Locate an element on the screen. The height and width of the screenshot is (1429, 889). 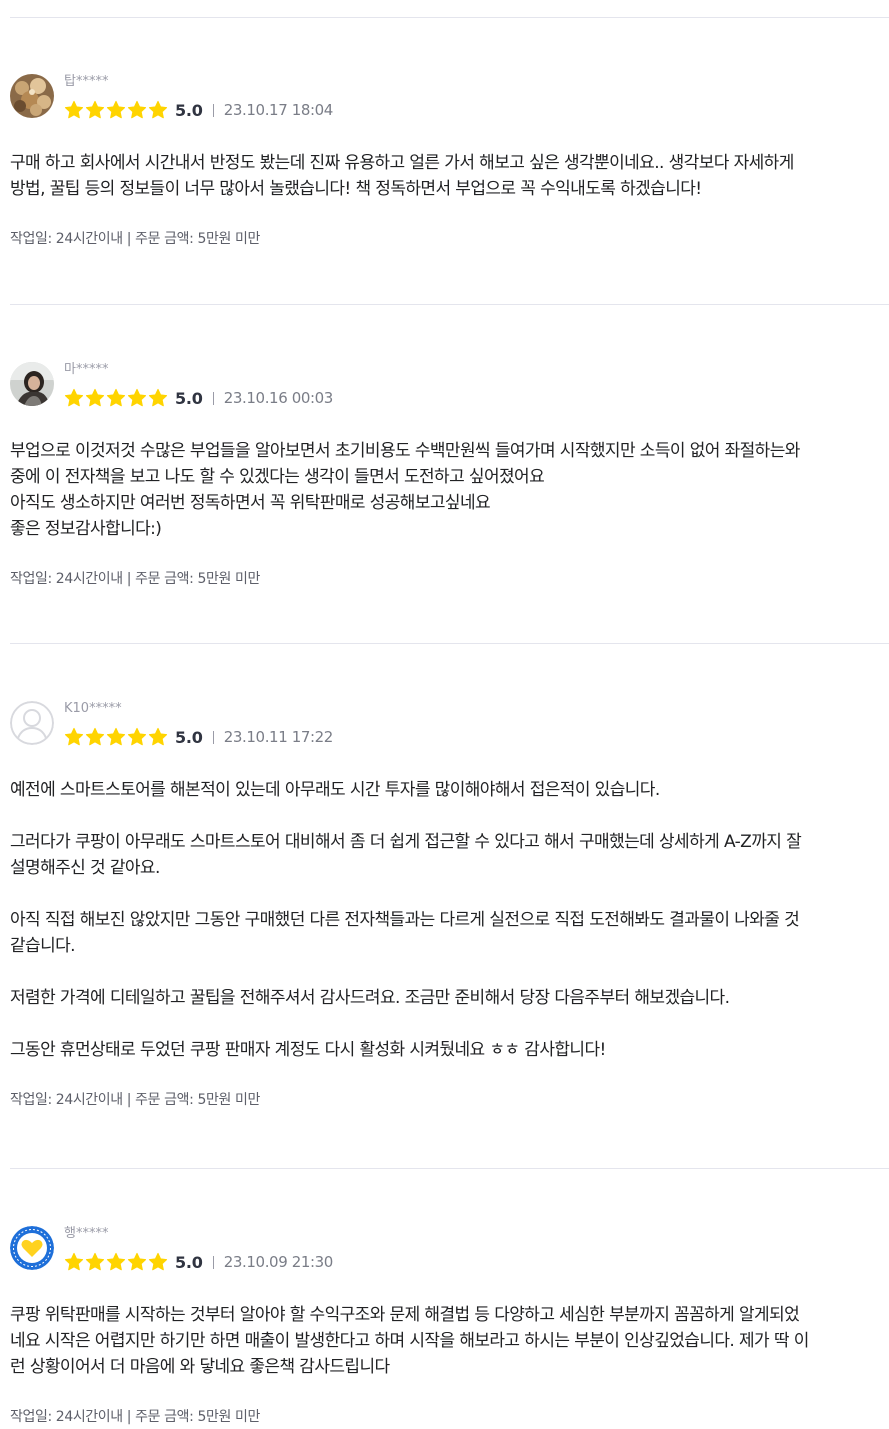
review-date: 23.10.16 00:03 is located at coordinates (278, 398).